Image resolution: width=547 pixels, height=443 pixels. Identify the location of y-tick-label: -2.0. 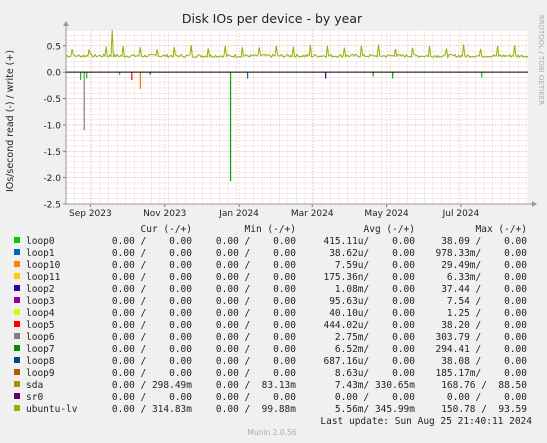
(52, 179).